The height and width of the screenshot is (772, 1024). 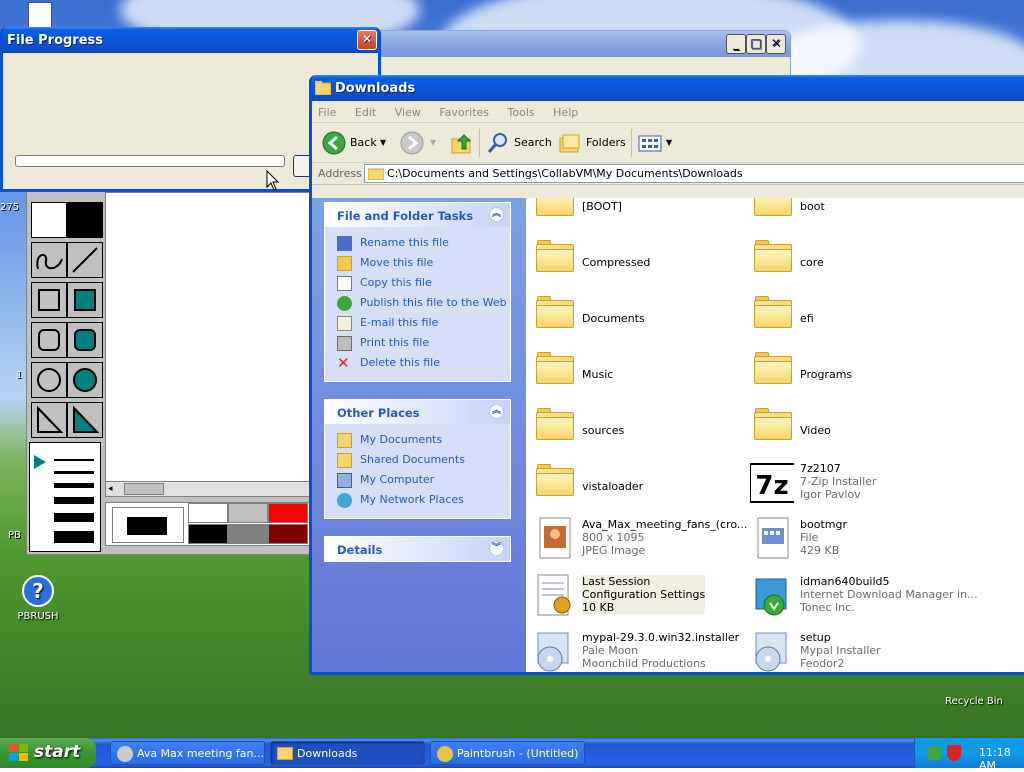 I want to click on inactive-window: _ □ ✕, so click(x=582, y=55).